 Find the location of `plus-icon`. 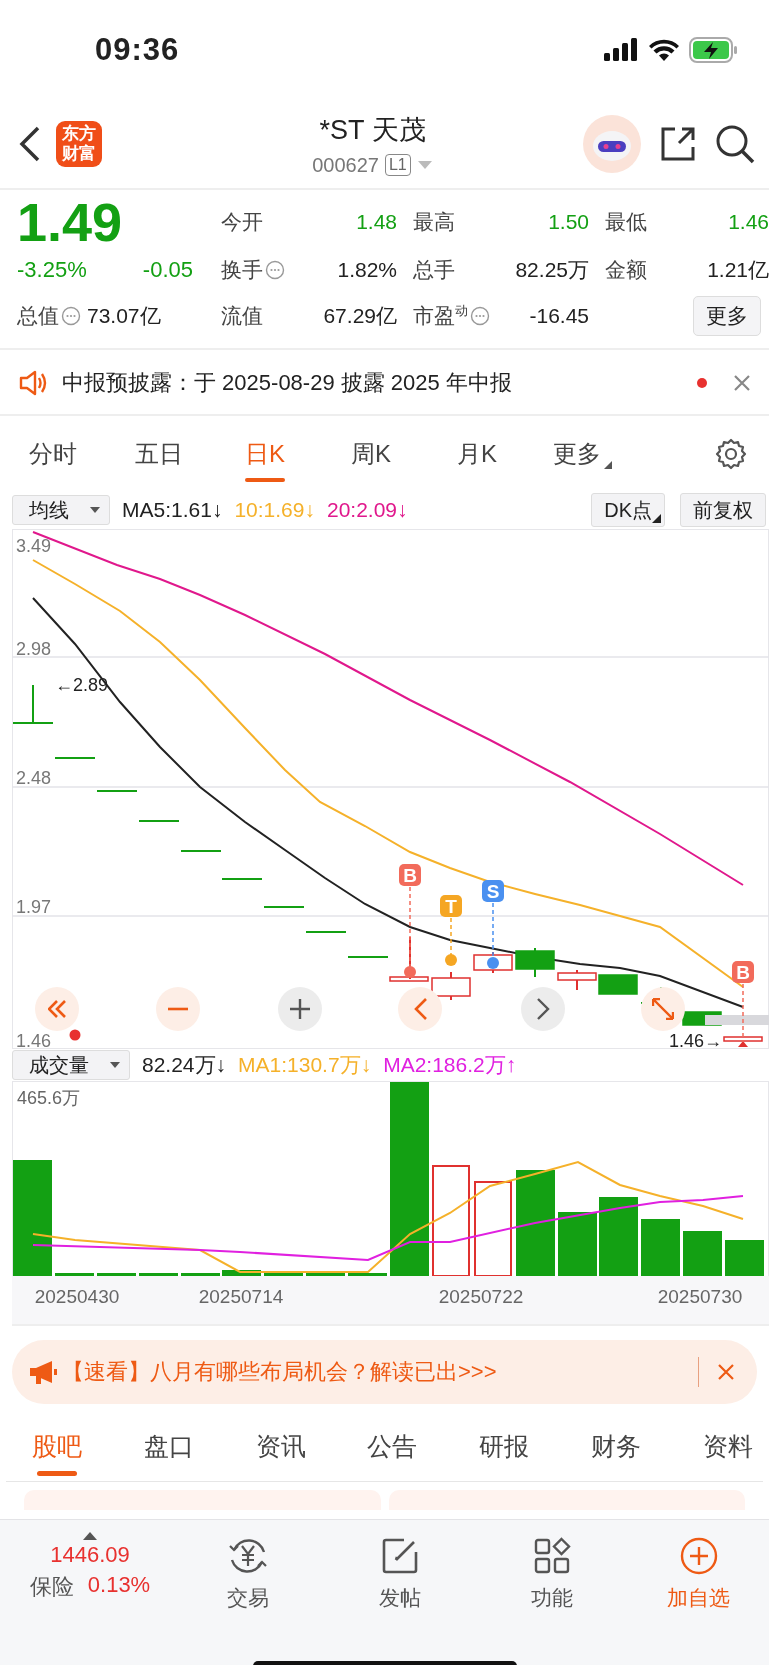

plus-icon is located at coordinates (300, 1009).